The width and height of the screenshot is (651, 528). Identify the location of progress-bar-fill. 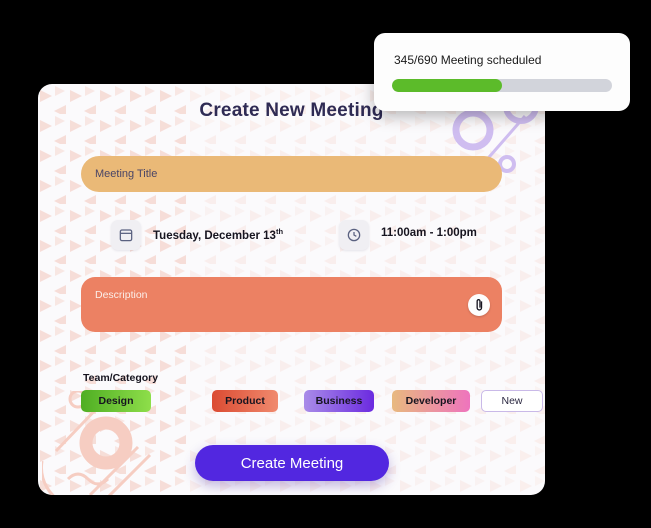
(447, 85).